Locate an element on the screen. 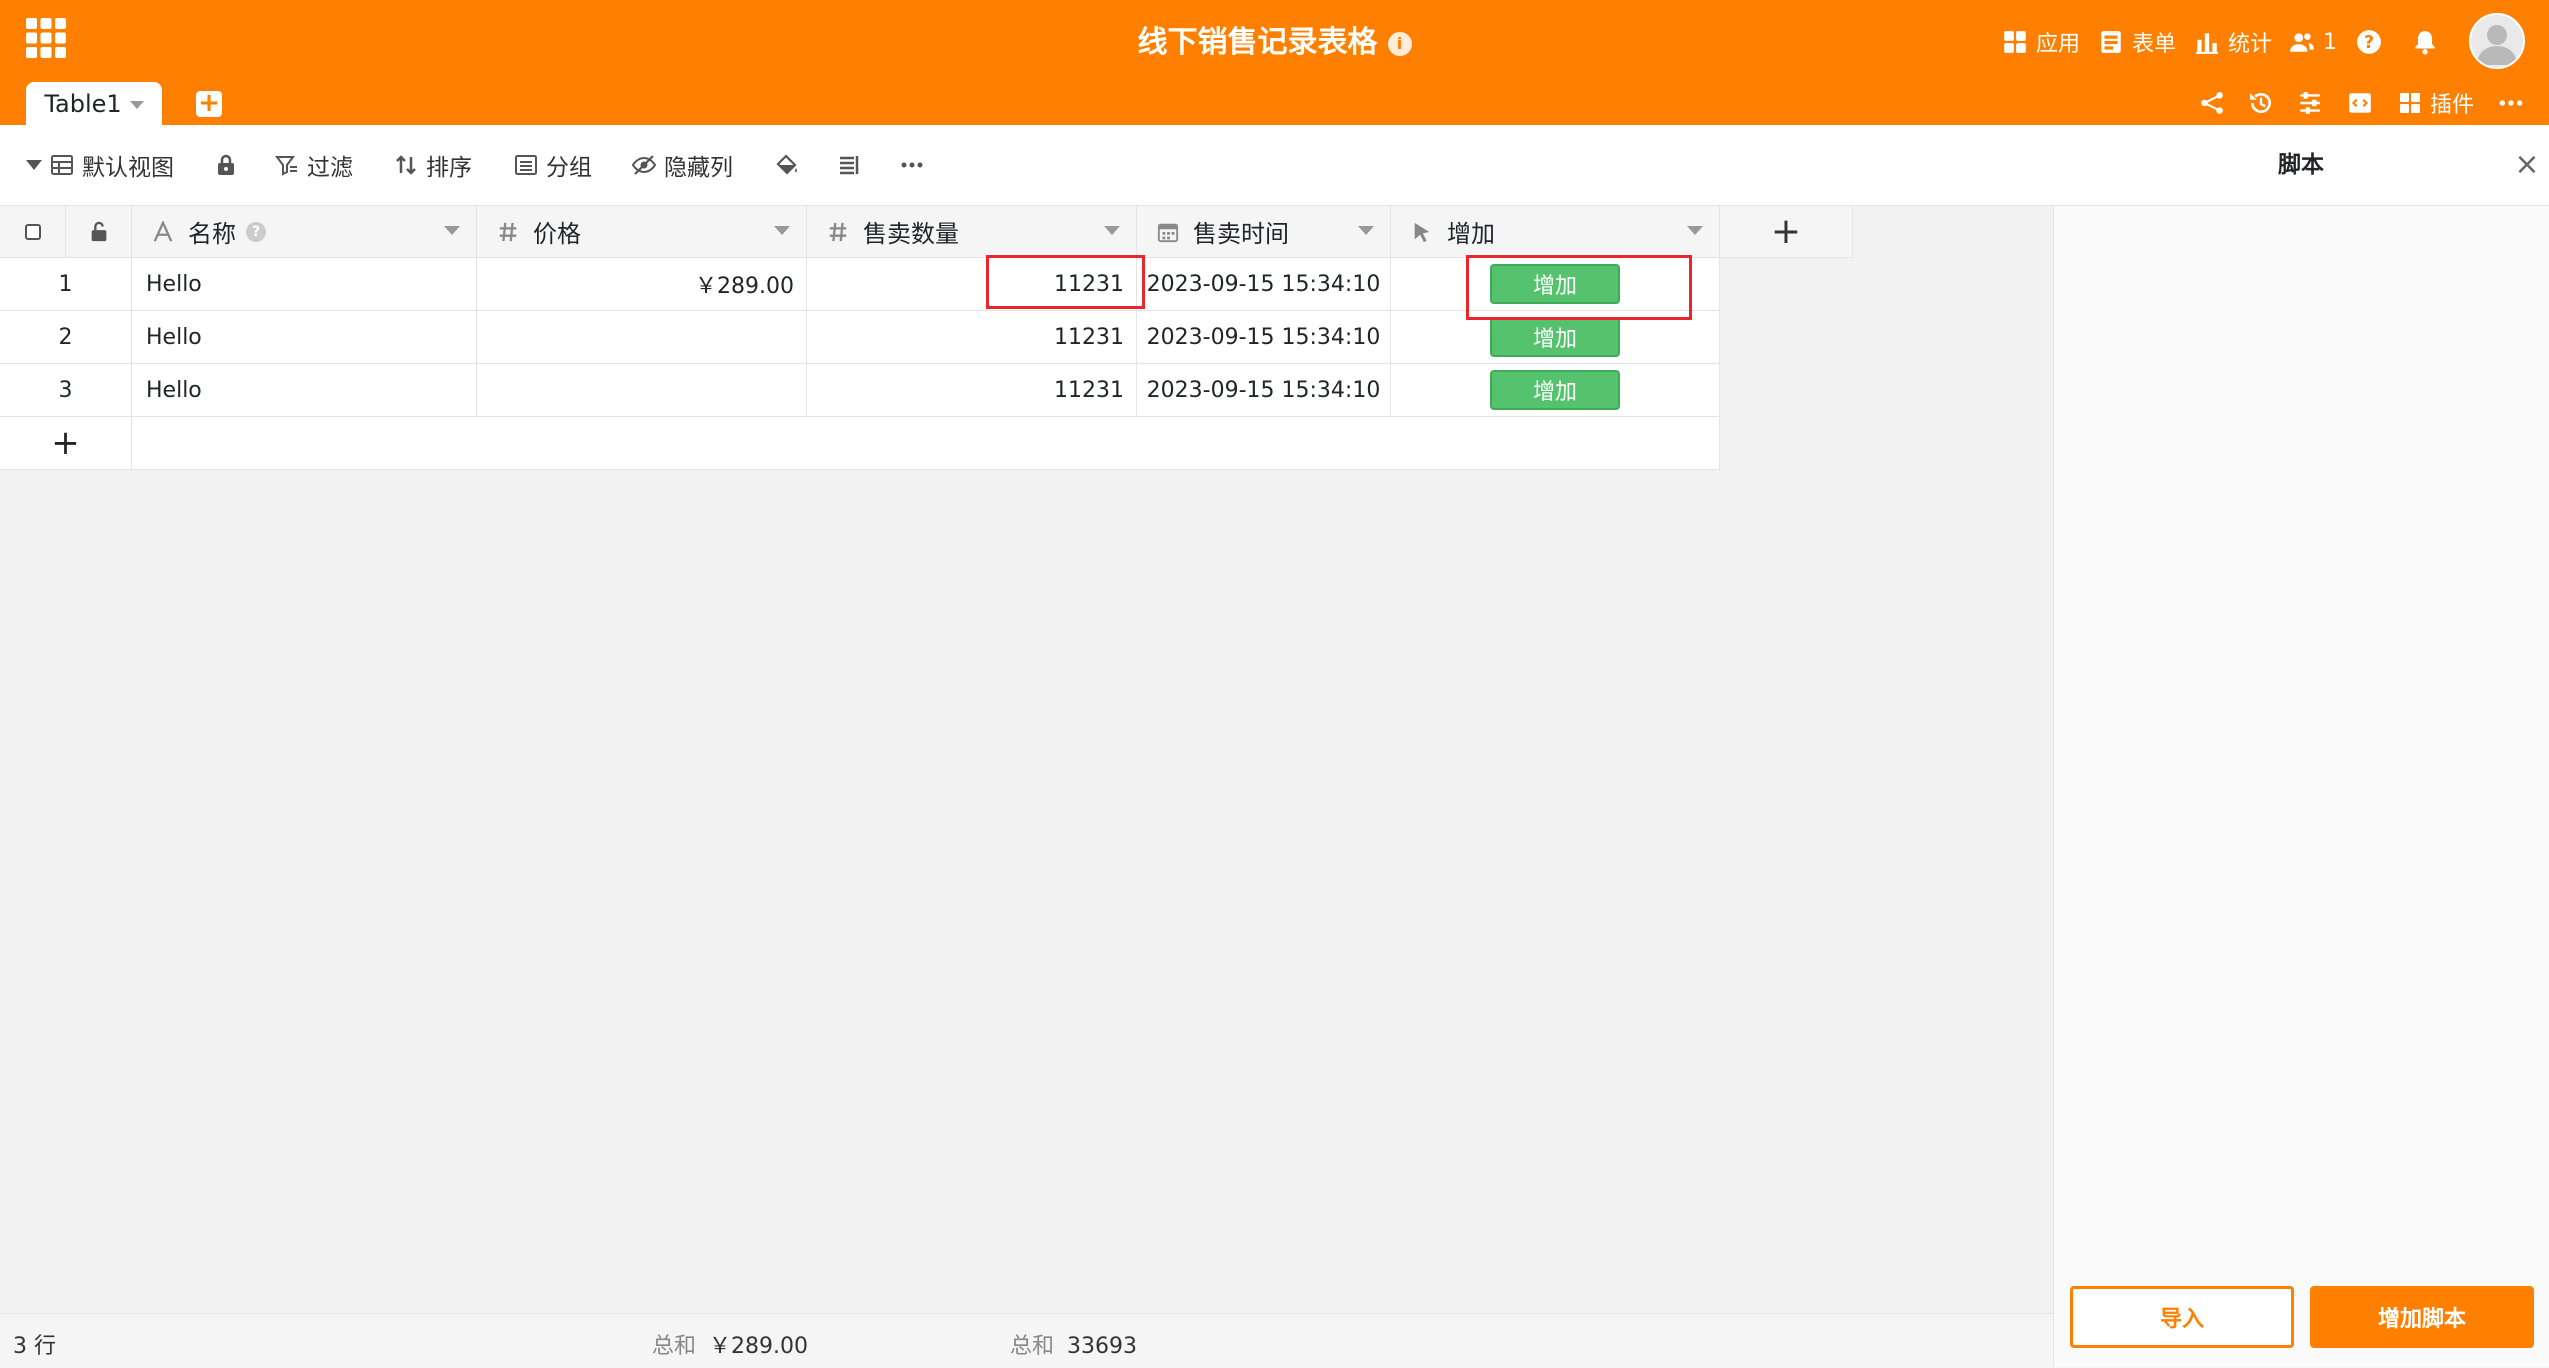 The height and width of the screenshot is (1368, 2549). text-icon is located at coordinates (163, 231).